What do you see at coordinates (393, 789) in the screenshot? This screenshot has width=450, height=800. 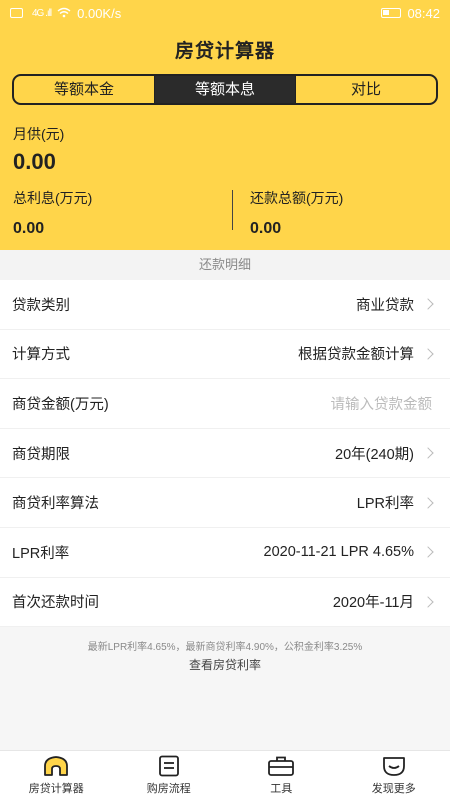 I see `tab-label: 发现更多` at bounding box center [393, 789].